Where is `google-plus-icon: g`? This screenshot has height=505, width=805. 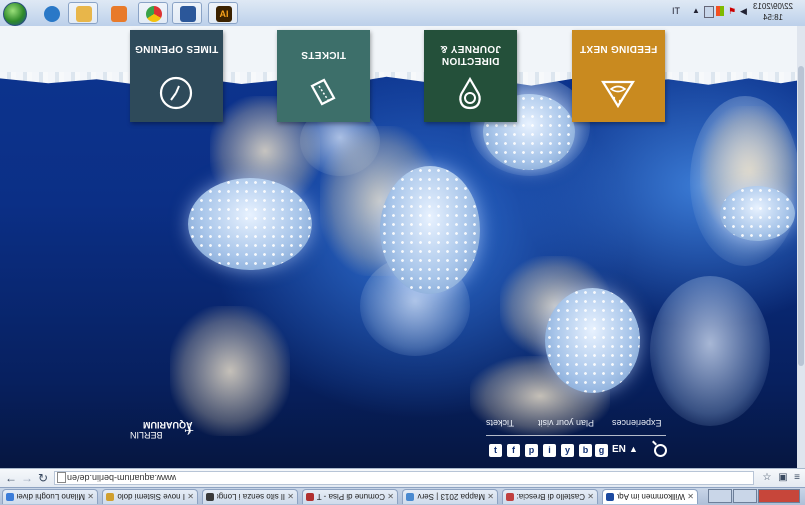 google-plus-icon: g is located at coordinates (601, 450).